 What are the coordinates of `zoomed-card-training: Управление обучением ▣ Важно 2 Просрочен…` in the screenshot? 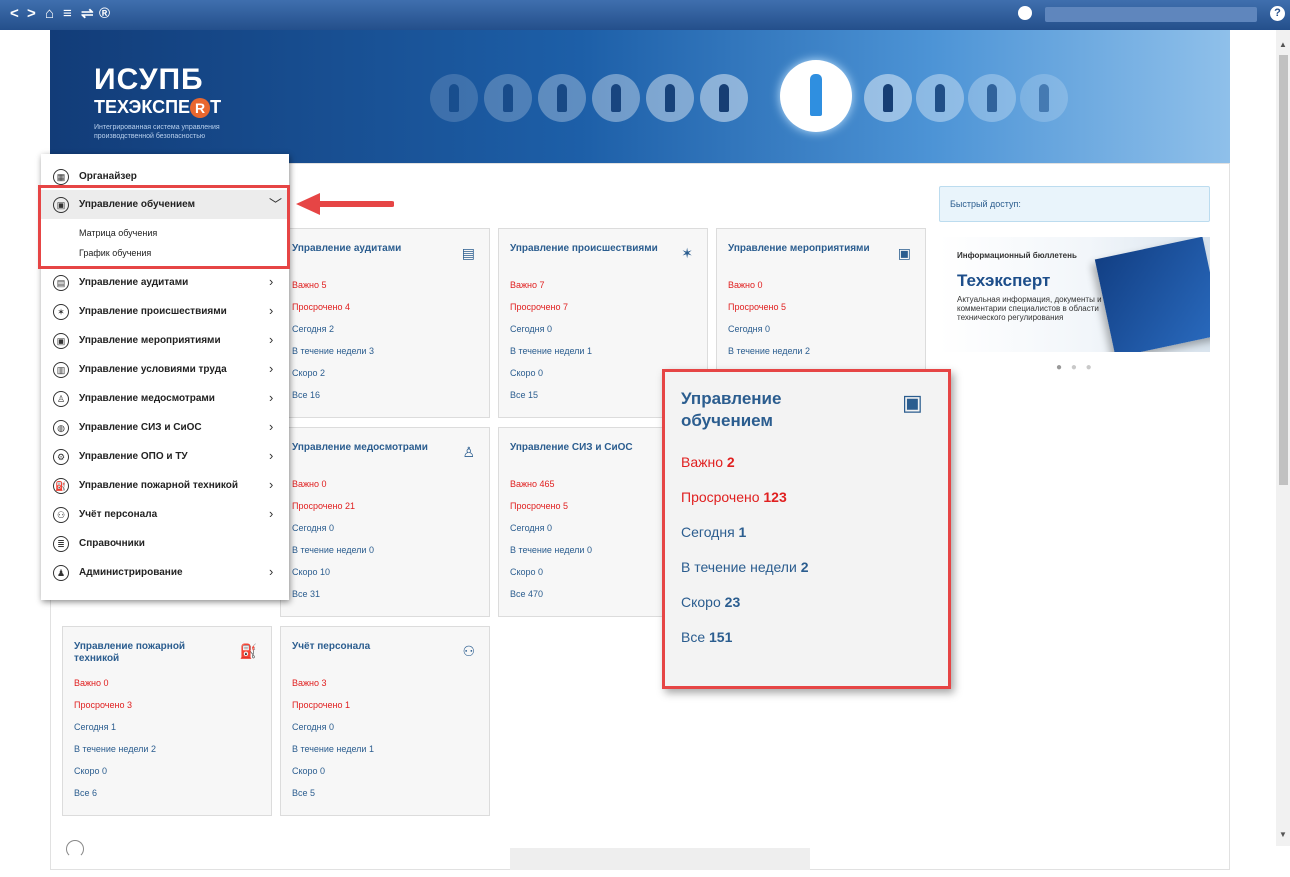 It's located at (806, 529).